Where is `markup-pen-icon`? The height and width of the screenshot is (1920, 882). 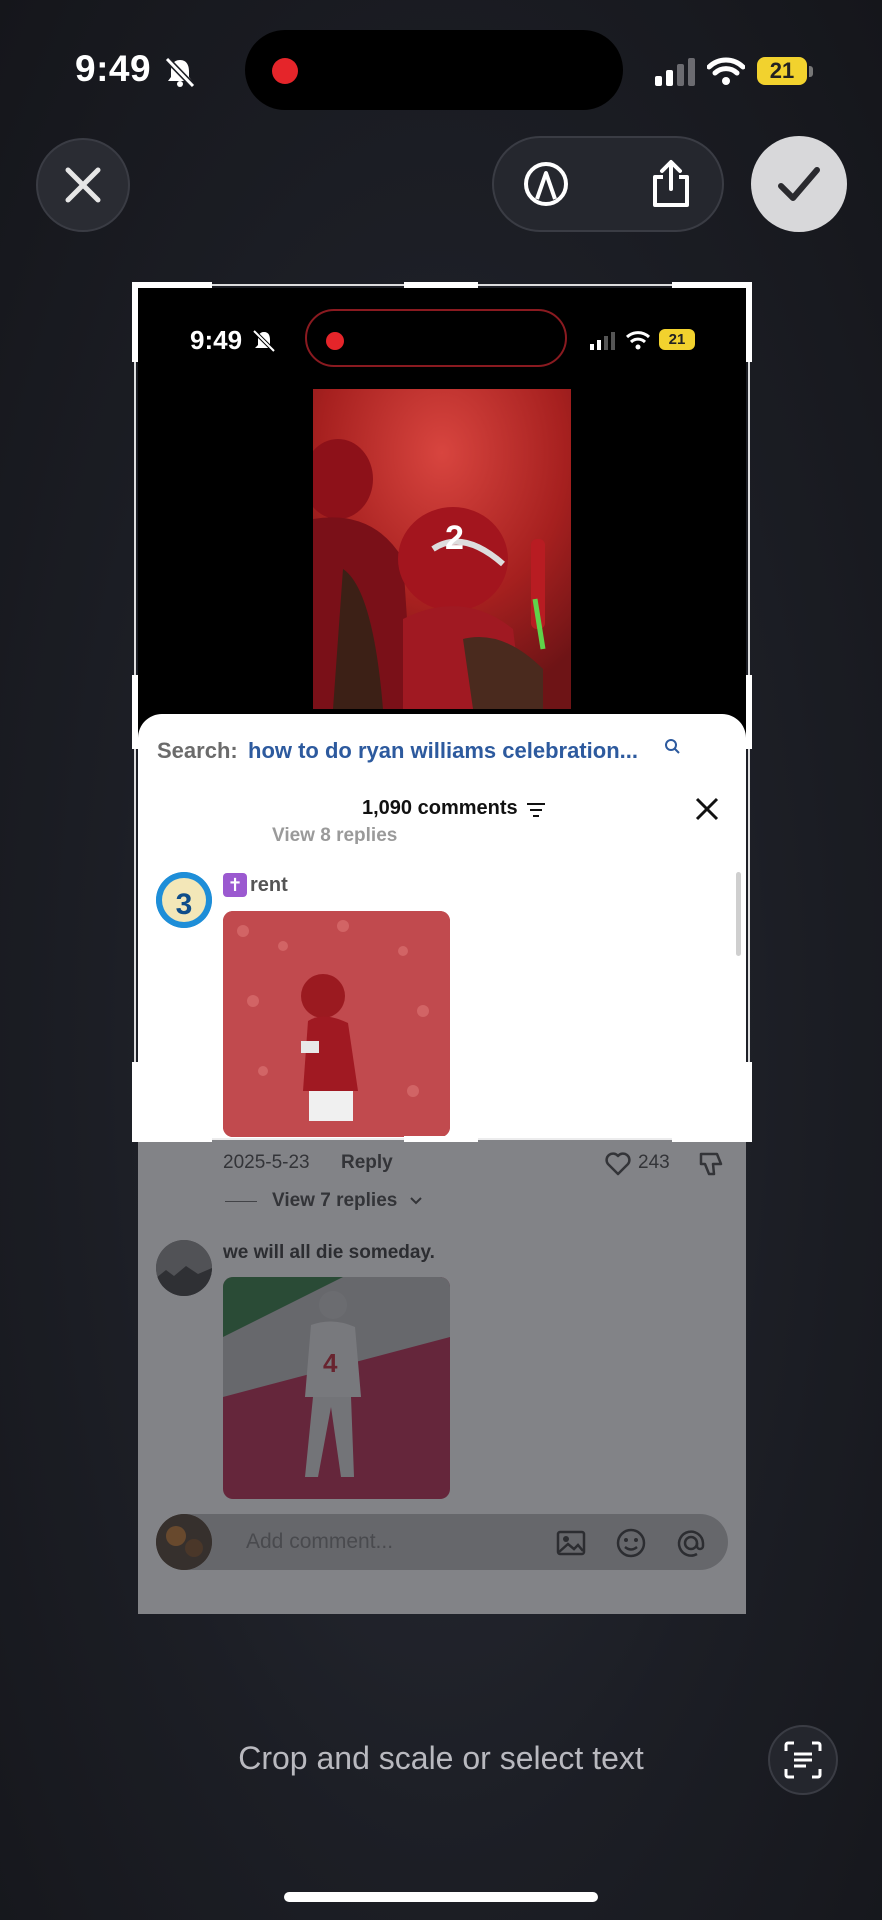
markup-pen-icon is located at coordinates (546, 184).